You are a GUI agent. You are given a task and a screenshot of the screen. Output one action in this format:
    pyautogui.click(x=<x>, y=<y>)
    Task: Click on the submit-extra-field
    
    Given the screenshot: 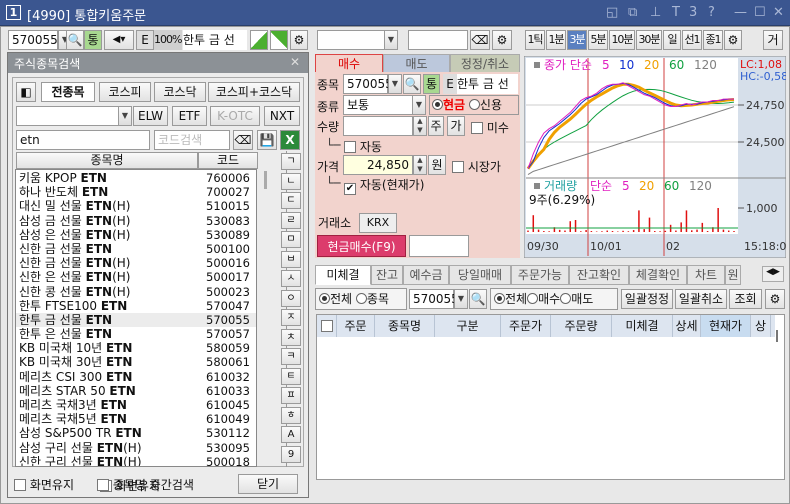 What is the action you would take?
    pyautogui.click(x=439, y=246)
    